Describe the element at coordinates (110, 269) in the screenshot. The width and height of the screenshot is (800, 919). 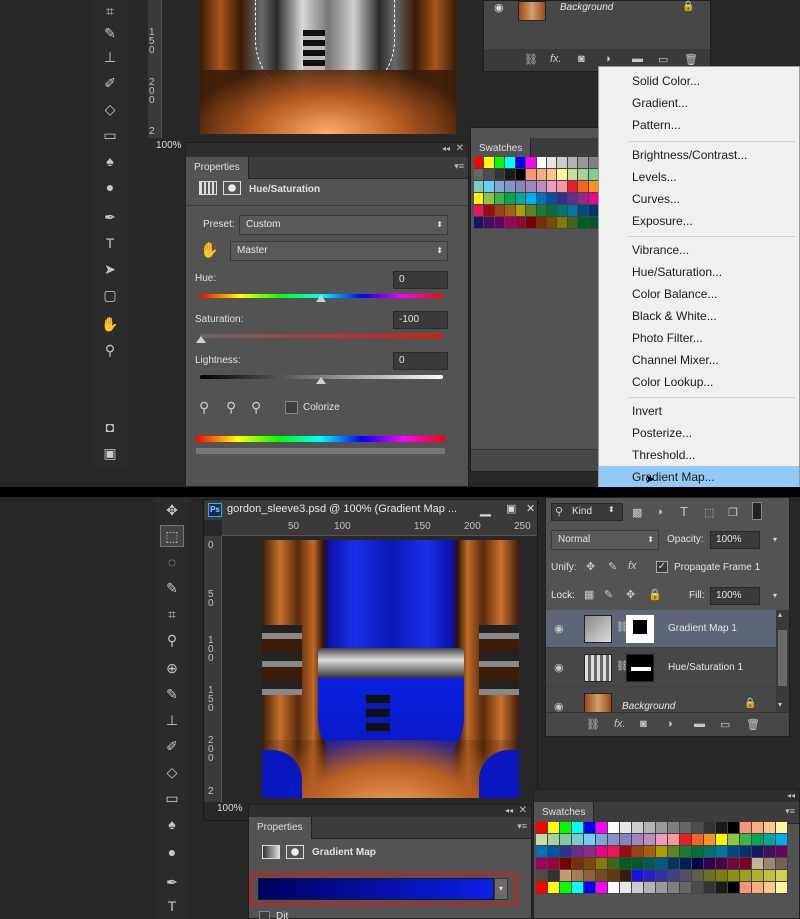
I see `path-select-icon: ➤` at that location.